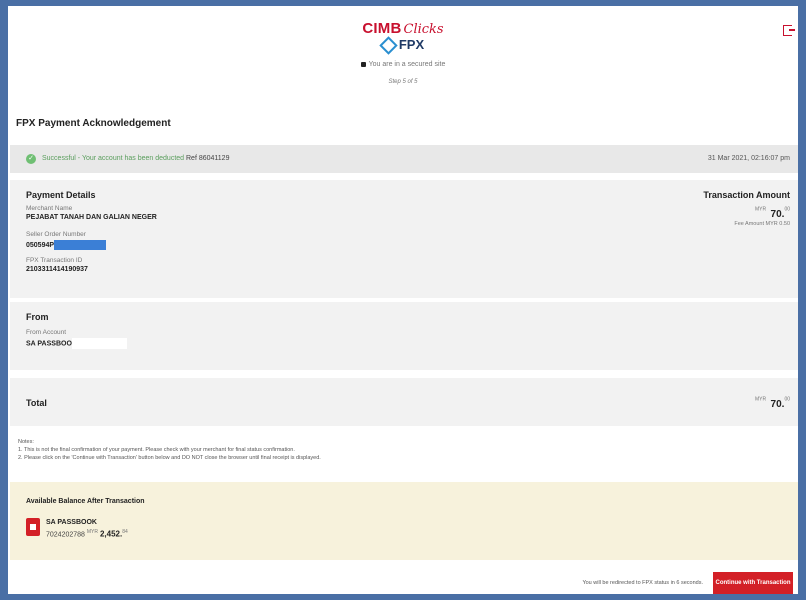 Image resolution: width=806 pixels, height=600 pixels. I want to click on secure-text: You are in a secured site, so click(407, 64).